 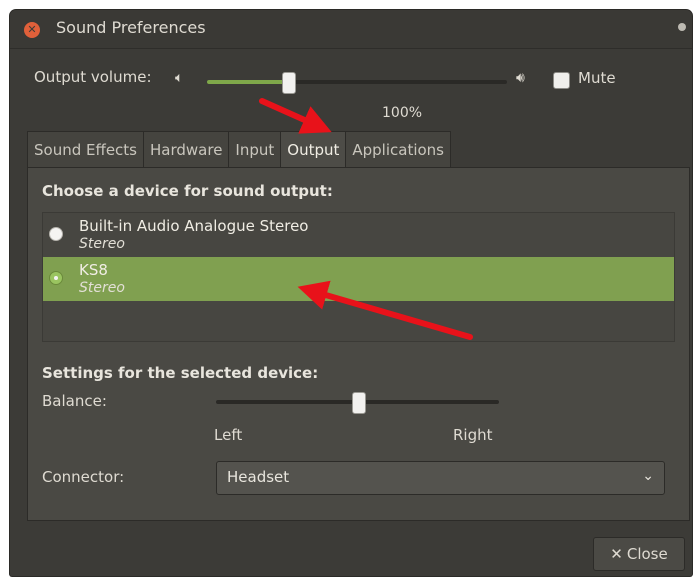 What do you see at coordinates (597, 78) in the screenshot?
I see `mute-label: Mute` at bounding box center [597, 78].